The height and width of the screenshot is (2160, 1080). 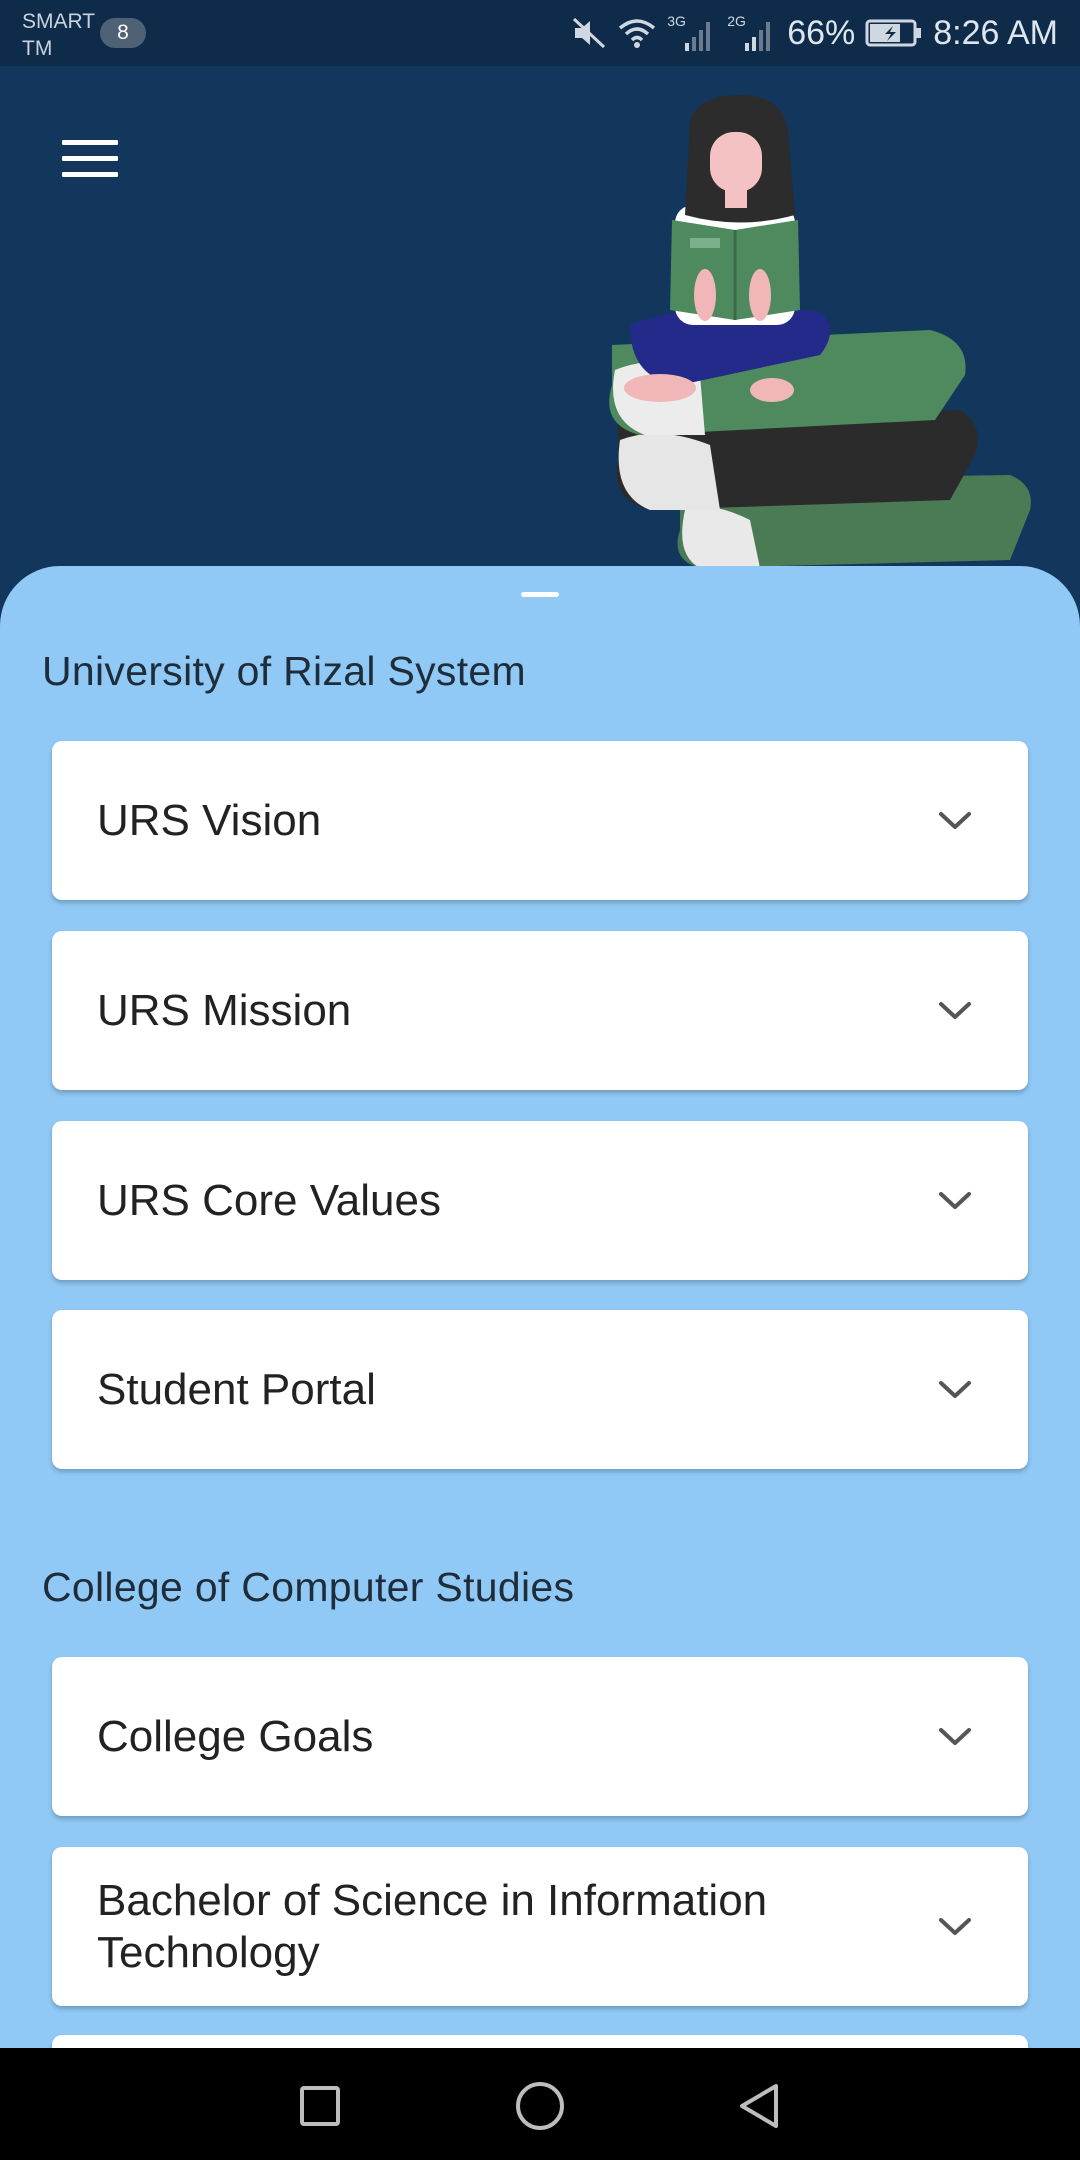 I want to click on reading-girl-illustration, so click(x=820, y=331).